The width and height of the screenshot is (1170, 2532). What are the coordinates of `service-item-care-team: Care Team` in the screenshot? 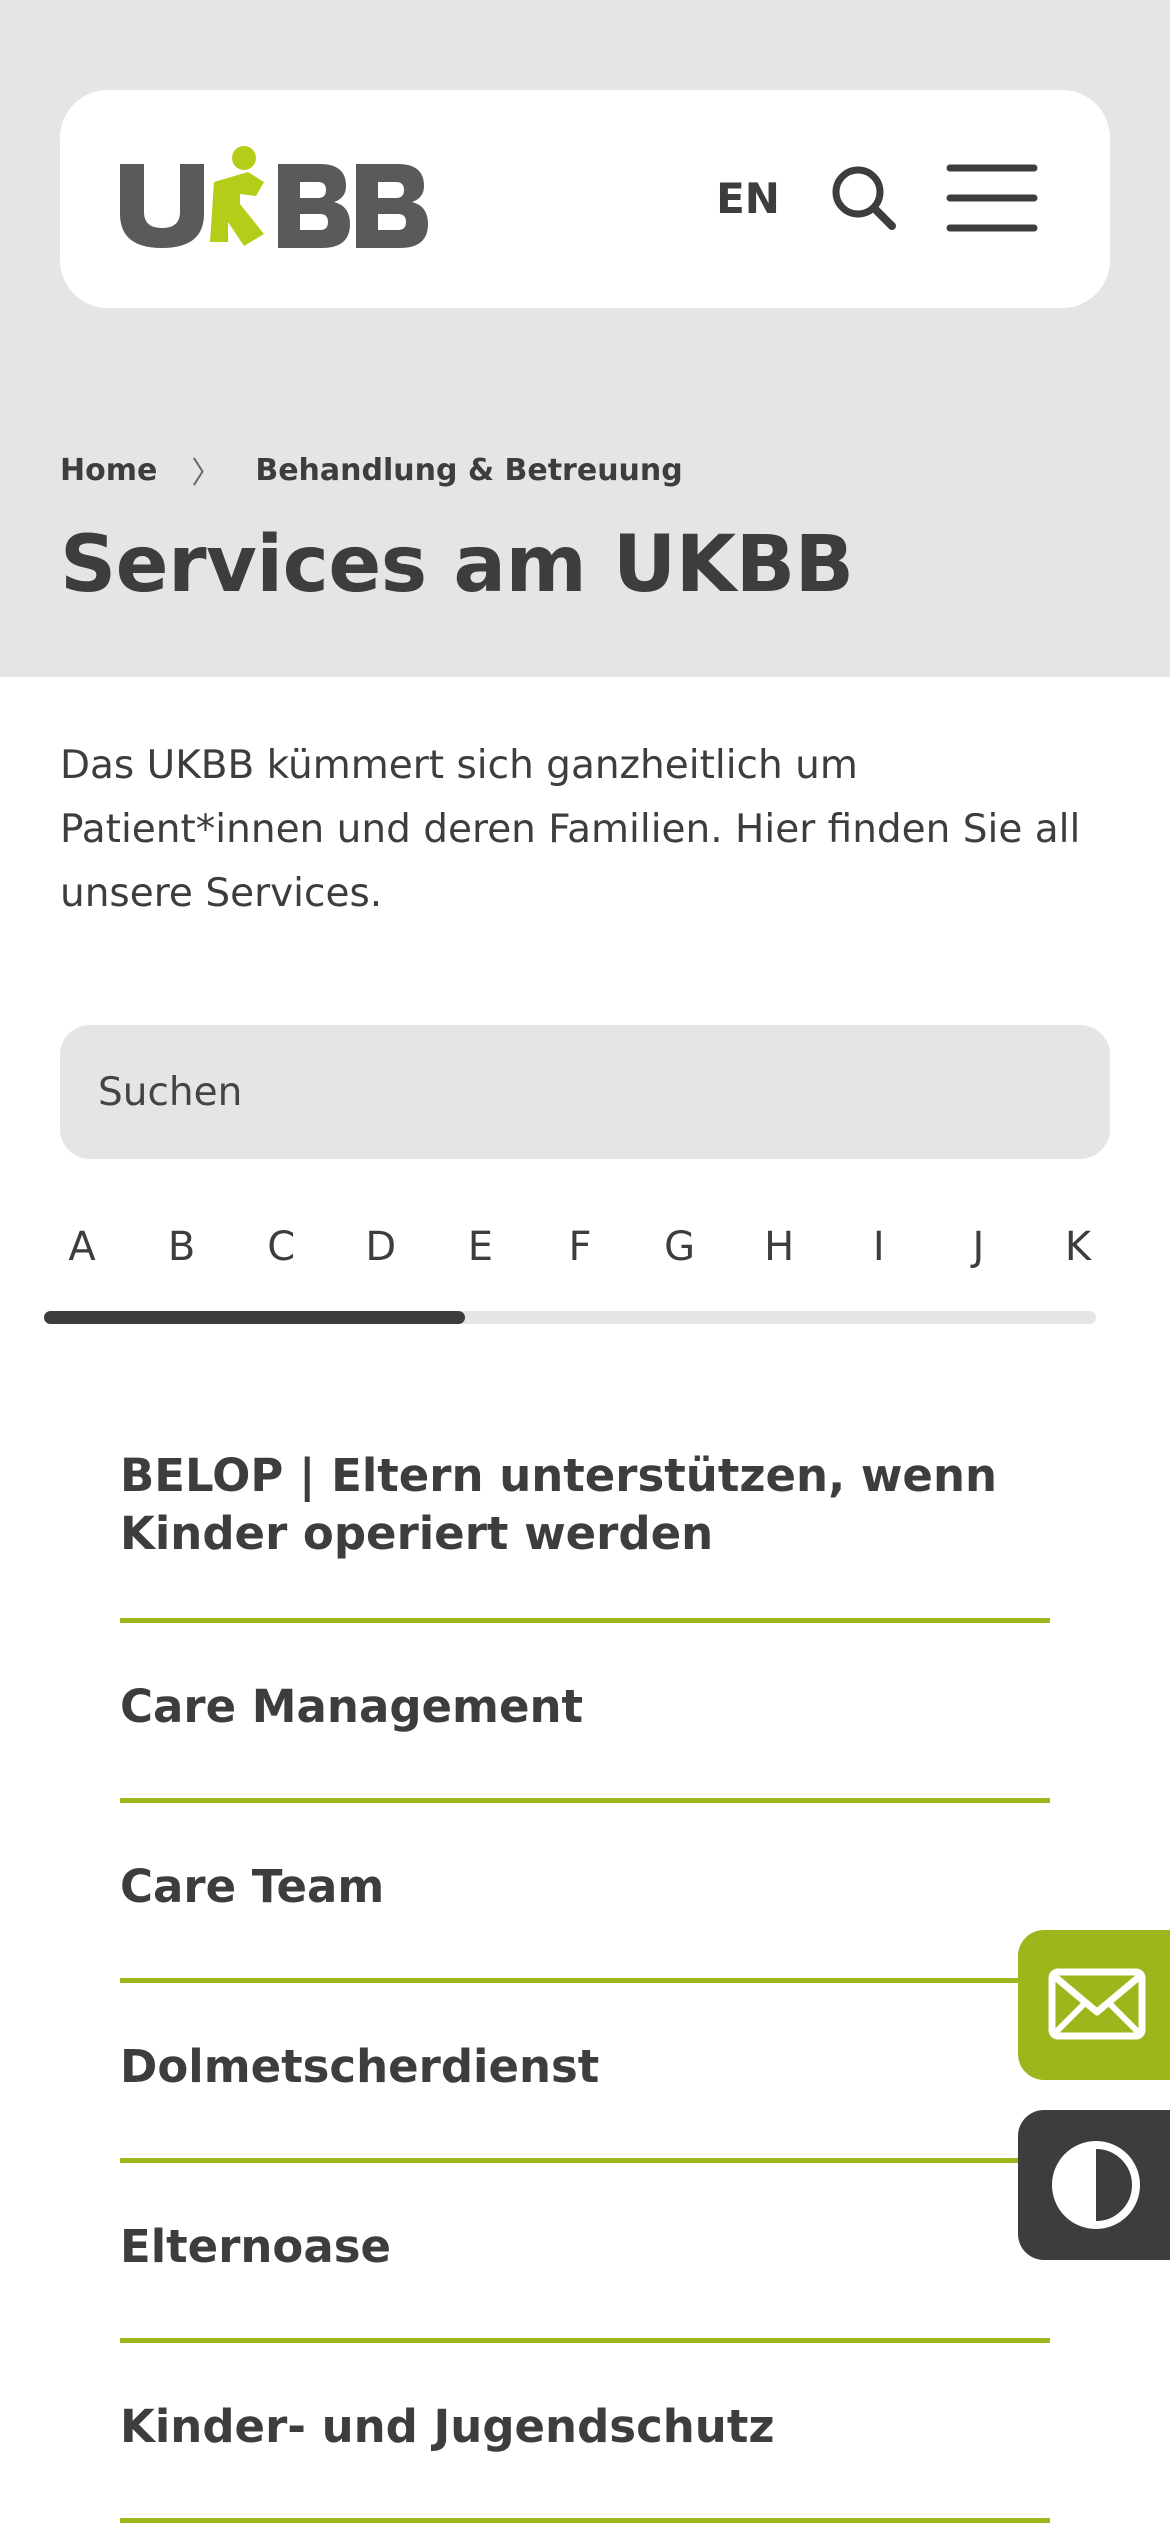 It's located at (585, 1893).